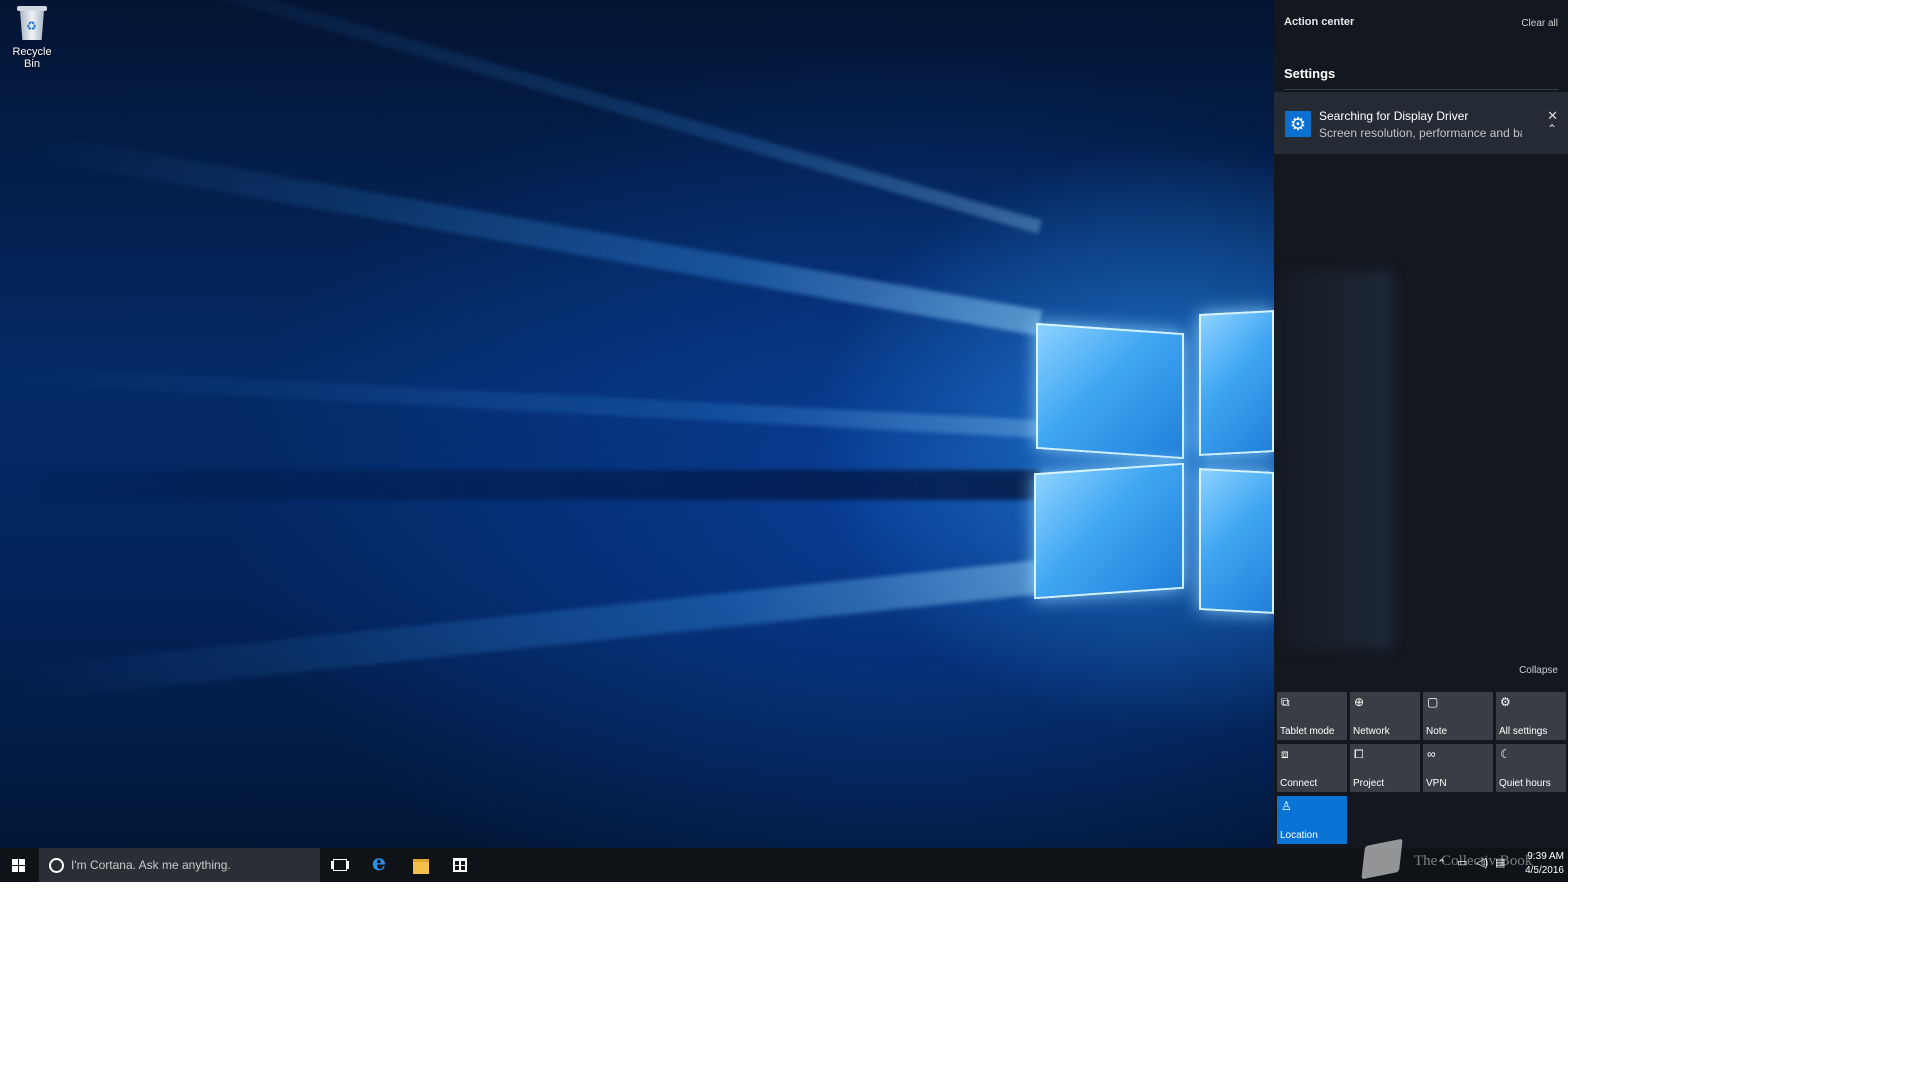 The image size is (1920, 1080). What do you see at coordinates (1369, 783) in the screenshot?
I see `quick-action-label: Project` at bounding box center [1369, 783].